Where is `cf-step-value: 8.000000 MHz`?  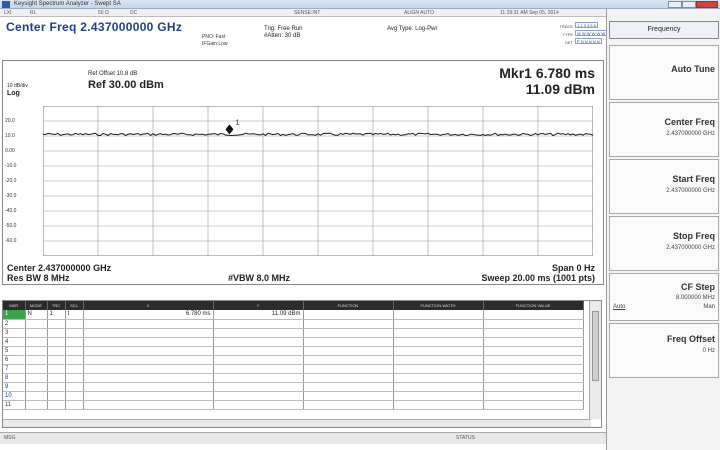
cf-step-value: 8.000000 MHz is located at coordinates (695, 298).